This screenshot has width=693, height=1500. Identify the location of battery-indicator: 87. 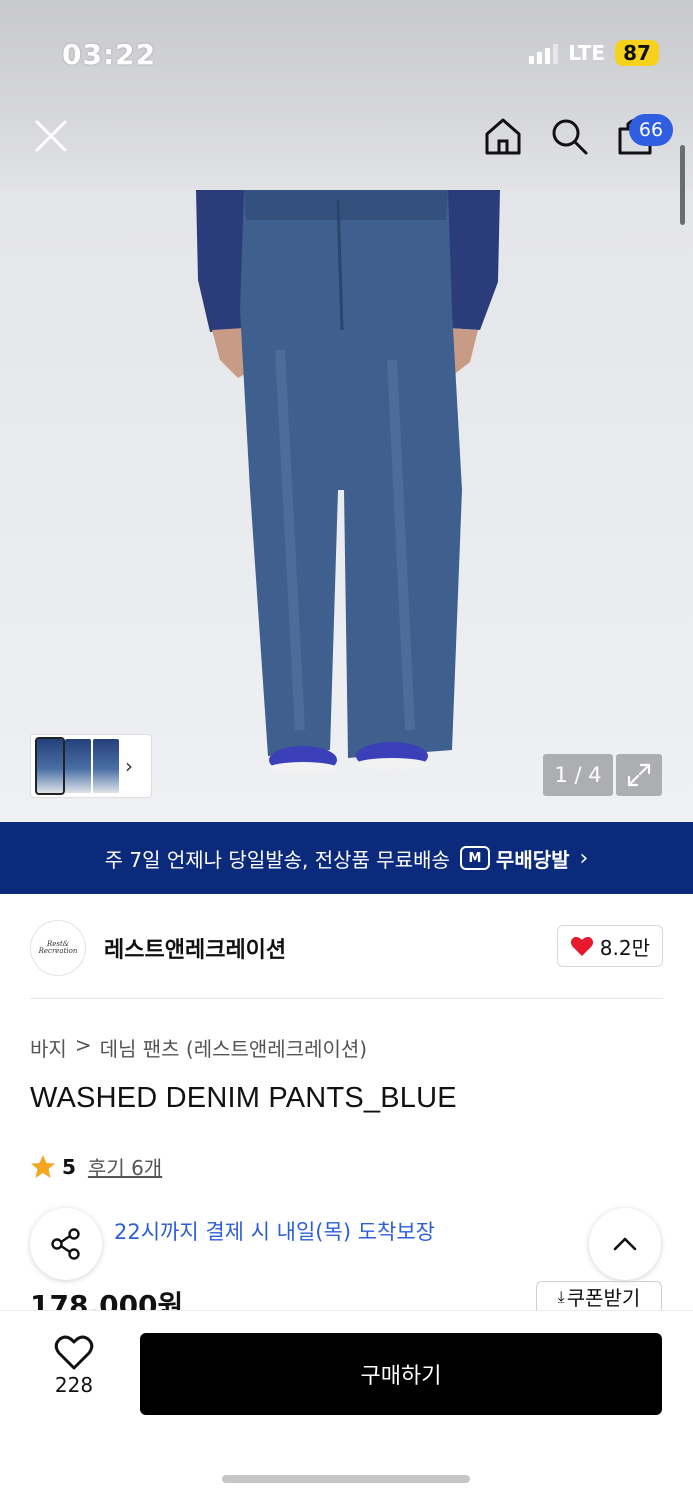
(637, 53).